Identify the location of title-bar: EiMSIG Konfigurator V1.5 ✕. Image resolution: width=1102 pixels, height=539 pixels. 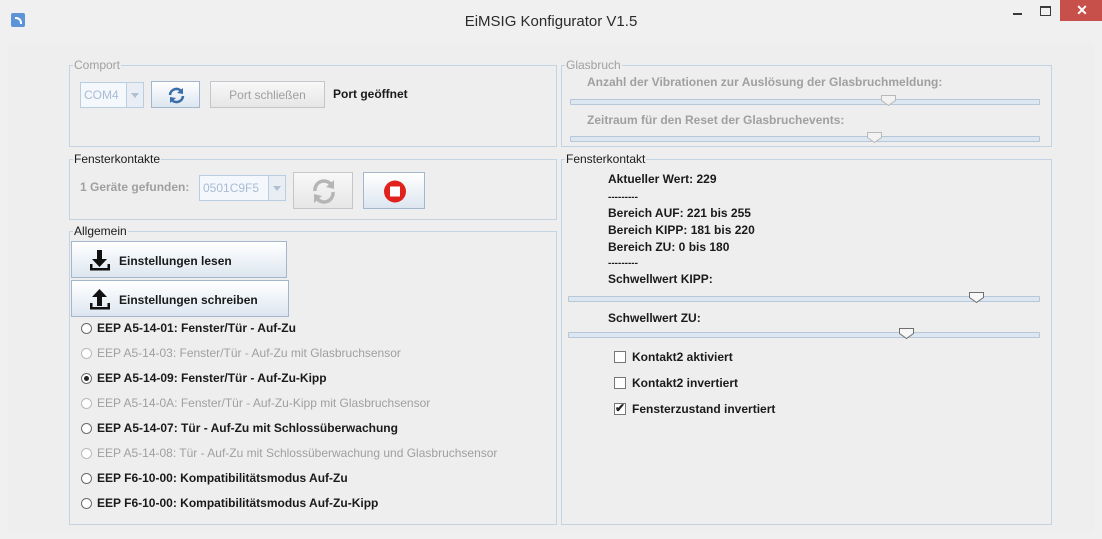
(551, 22).